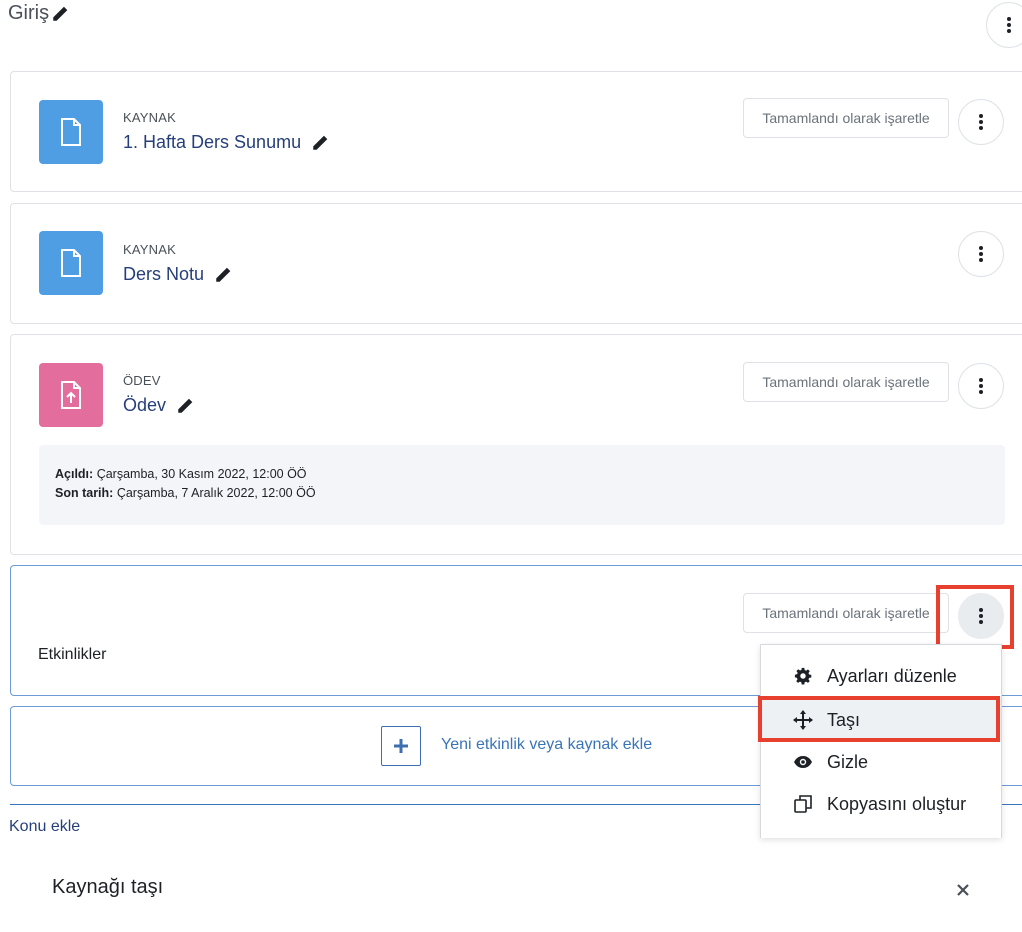 This screenshot has height=932, width=1022. What do you see at coordinates (897, 803) in the screenshot?
I see `menu-item-label: Kopyasını oluştur` at bounding box center [897, 803].